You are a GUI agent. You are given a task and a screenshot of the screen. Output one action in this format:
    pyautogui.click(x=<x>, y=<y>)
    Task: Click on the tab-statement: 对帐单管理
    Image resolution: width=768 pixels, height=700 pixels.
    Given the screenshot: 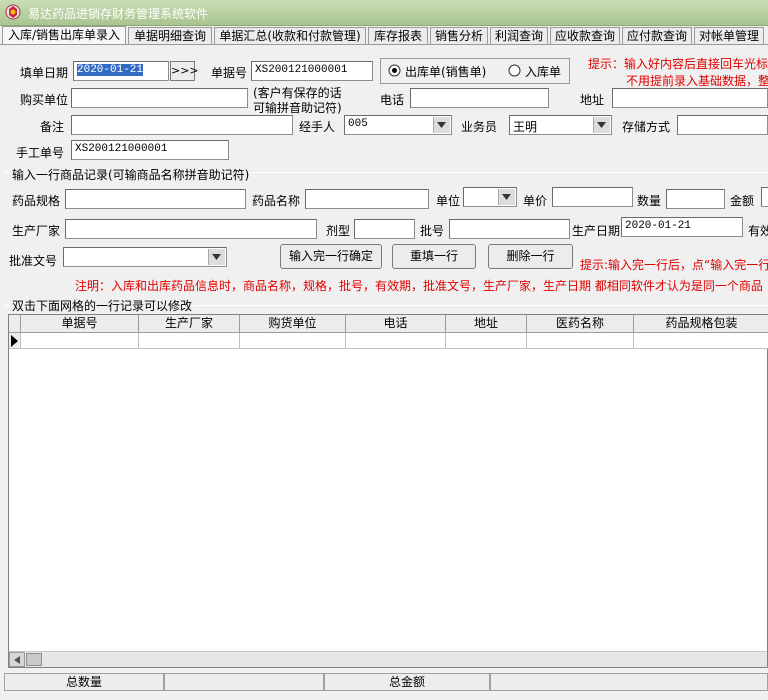 What is the action you would take?
    pyautogui.click(x=729, y=35)
    